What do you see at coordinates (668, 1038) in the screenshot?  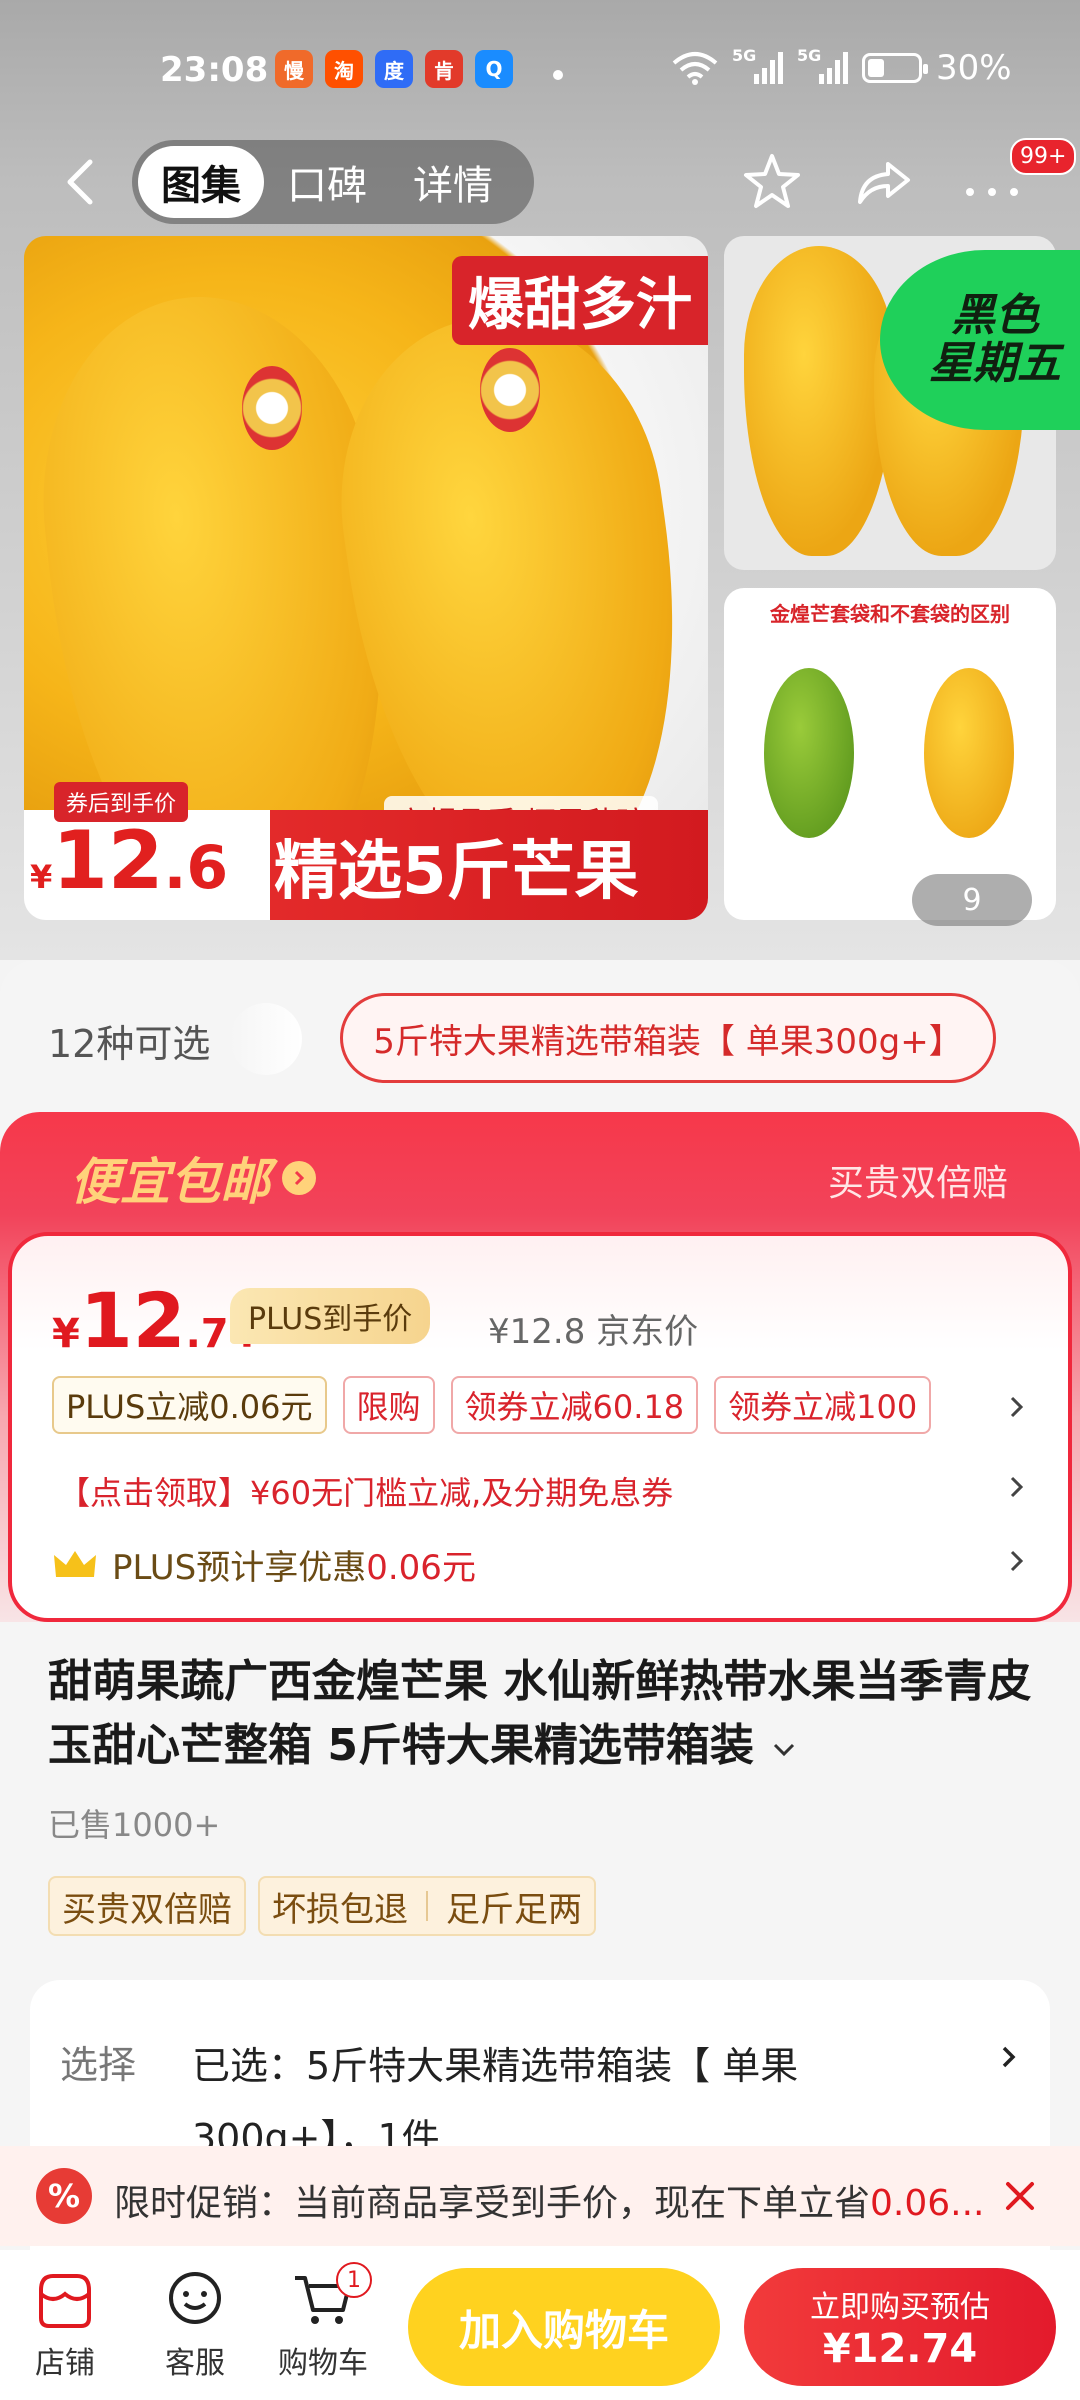 I see `variant-chip-selected: 5斤特大果精选带箱装【 单果300g+】` at bounding box center [668, 1038].